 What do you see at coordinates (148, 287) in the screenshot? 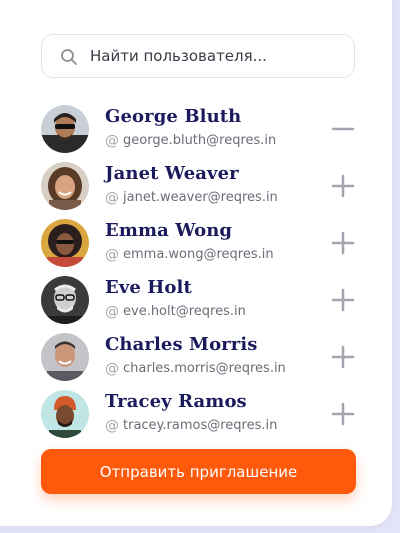
I see `user-name: Eve Holt` at bounding box center [148, 287].